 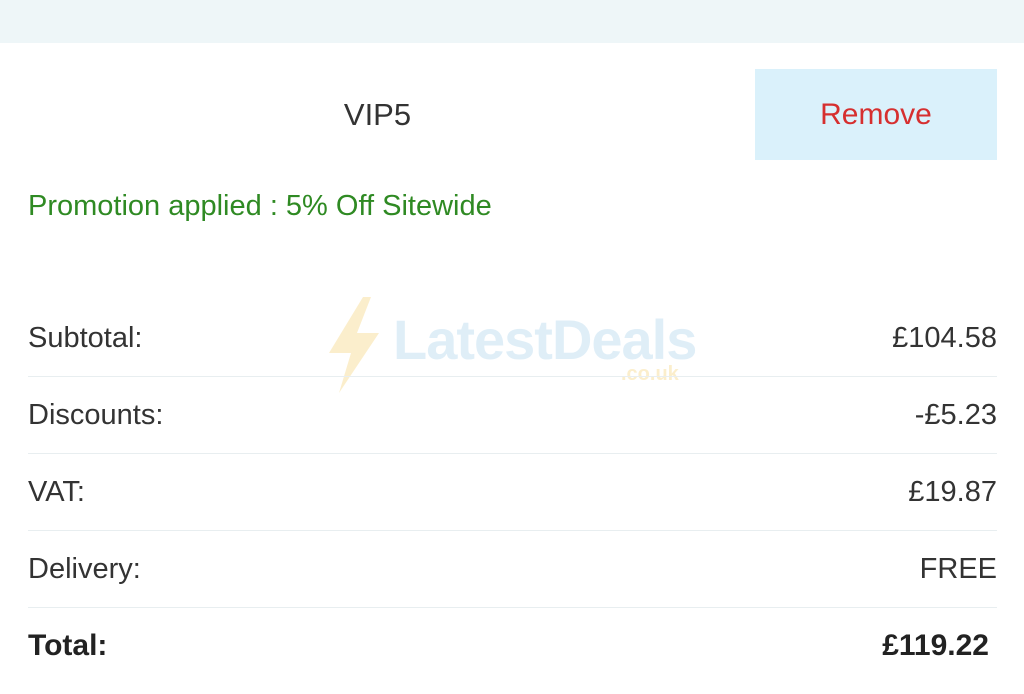 I want to click on subtotal-label: Subtotal:, so click(x=85, y=337).